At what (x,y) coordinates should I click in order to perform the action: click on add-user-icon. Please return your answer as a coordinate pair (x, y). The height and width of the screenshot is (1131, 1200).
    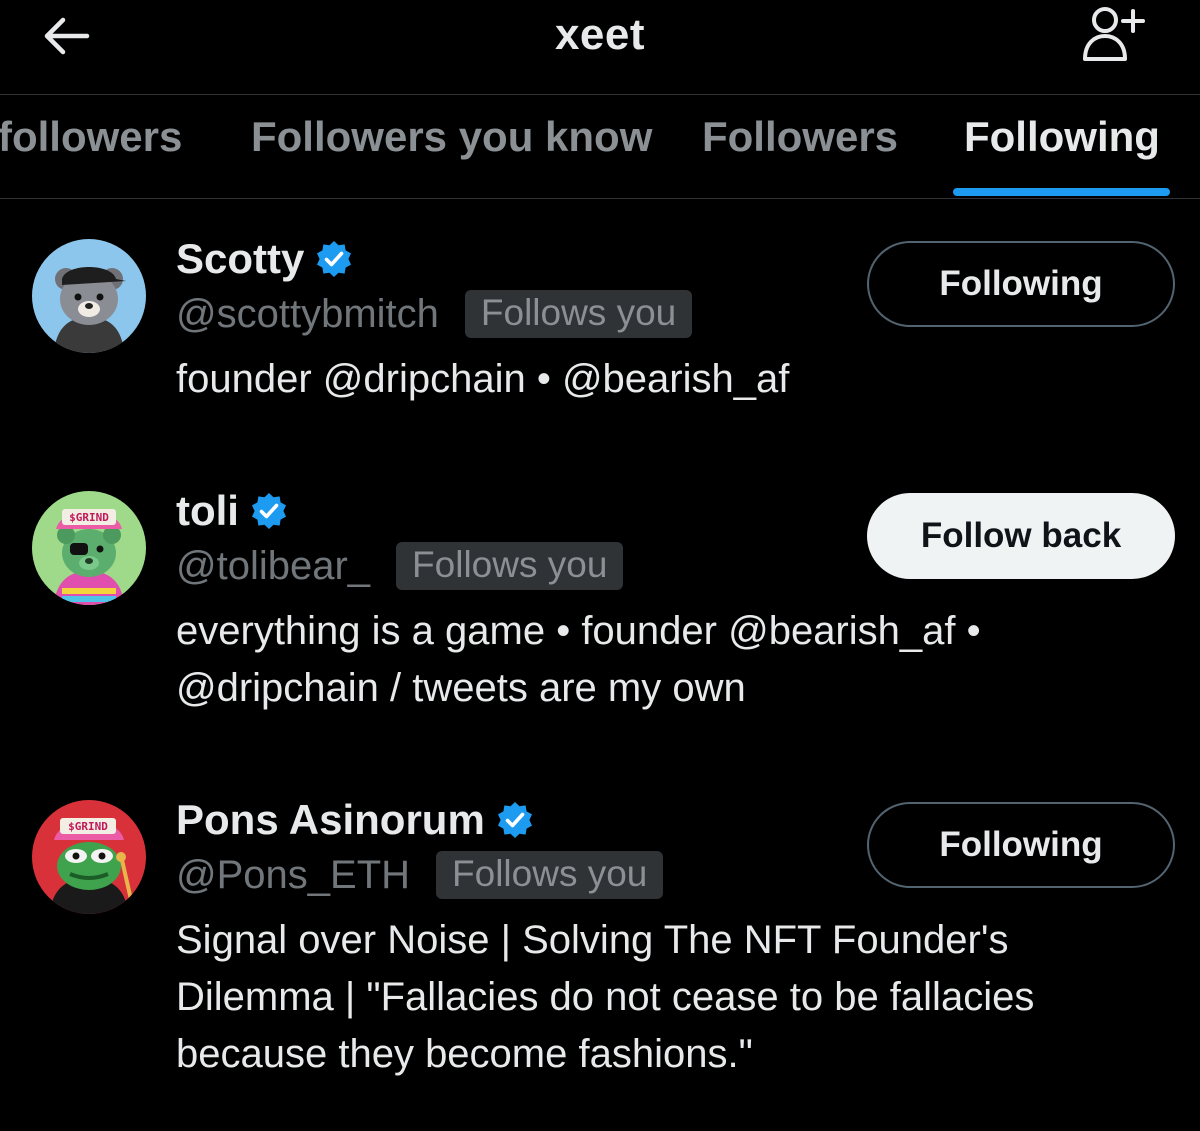
    Looking at the image, I should click on (1114, 34).